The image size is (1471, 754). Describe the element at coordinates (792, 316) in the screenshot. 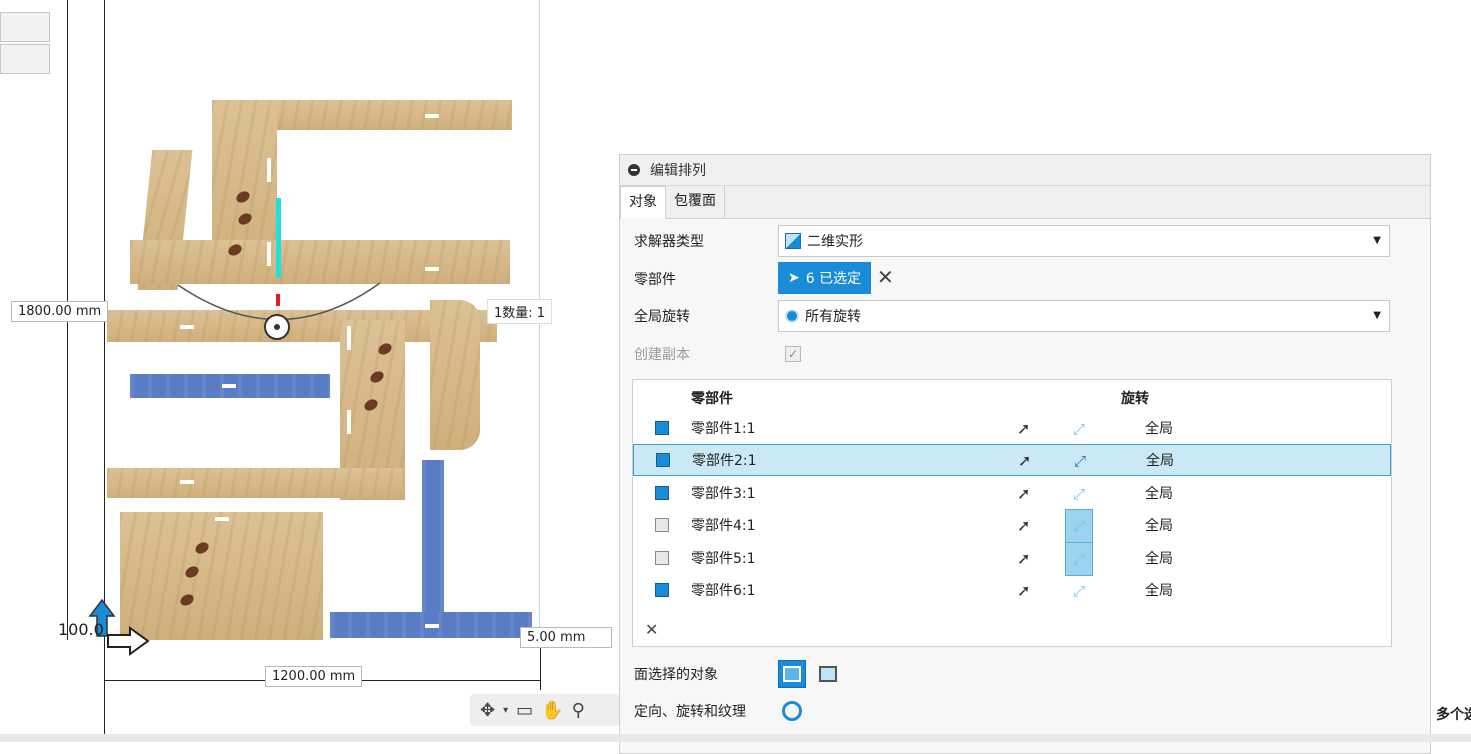

I see `rotation-icon` at that location.